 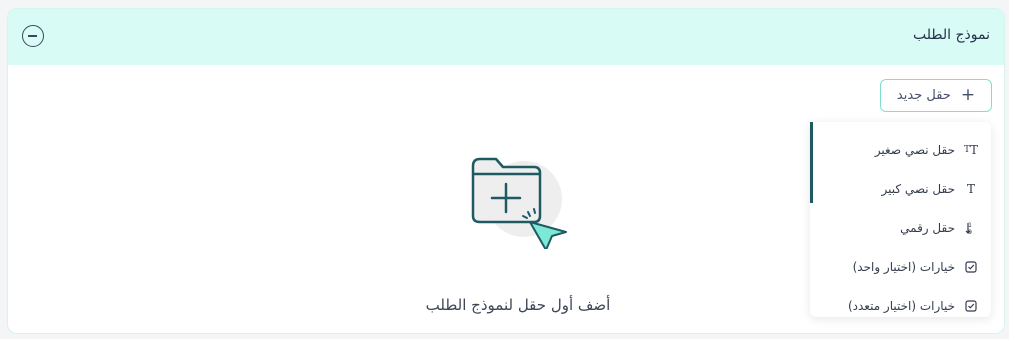 What do you see at coordinates (951, 35) in the screenshot?
I see `panel-title: نموذج الطلب` at bounding box center [951, 35].